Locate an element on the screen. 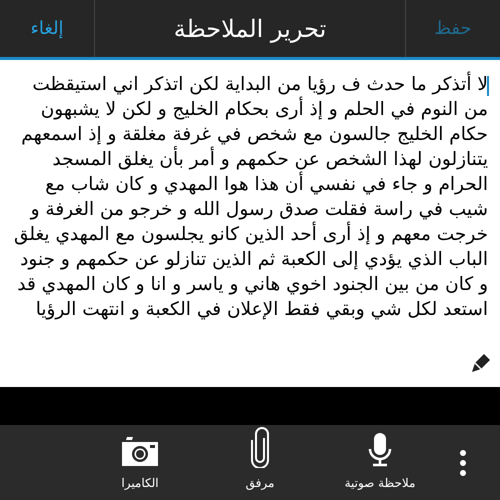 The height and width of the screenshot is (500, 500). text-cursor is located at coordinates (488, 86).